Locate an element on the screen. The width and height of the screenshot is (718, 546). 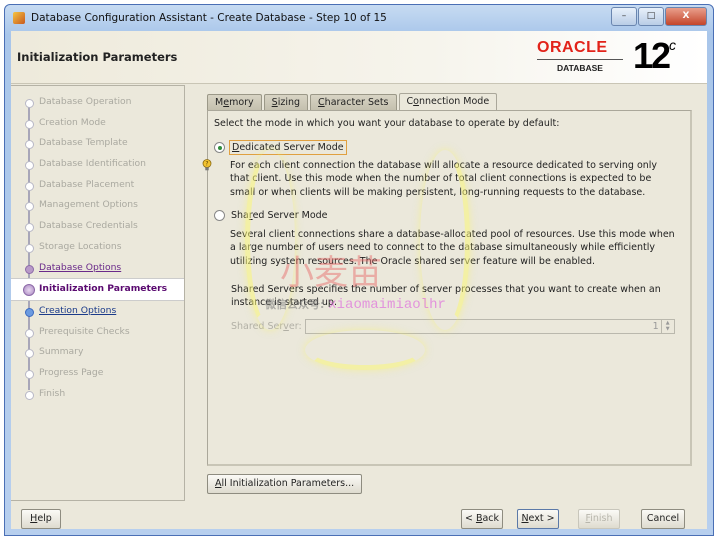
tab-sizing: Sizing is located at coordinates (286, 102).